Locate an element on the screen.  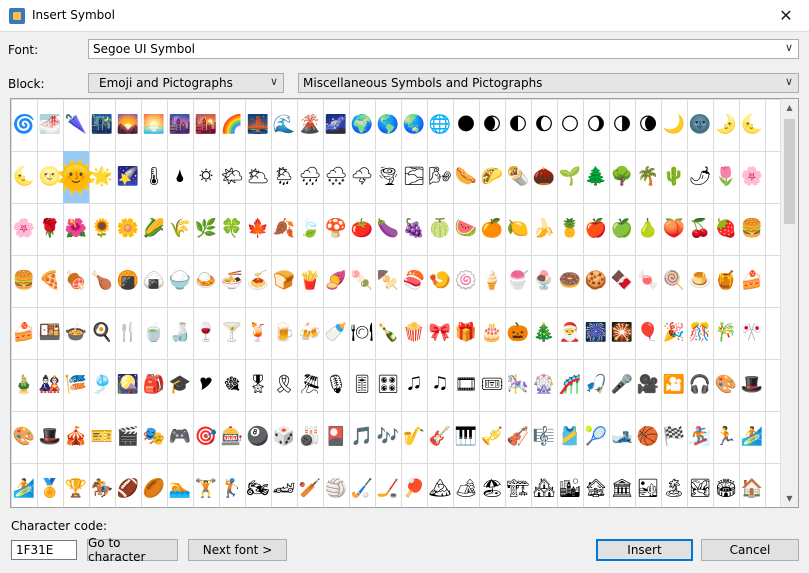
symbol-cell: 🍦 is located at coordinates (492, 281).